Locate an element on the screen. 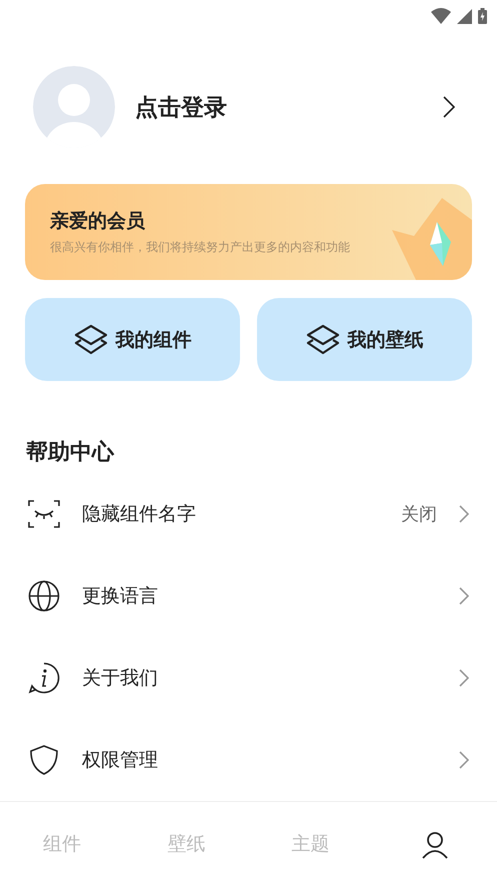 This screenshot has height=885, width=497. row-label: 更换语言 is located at coordinates (120, 596).